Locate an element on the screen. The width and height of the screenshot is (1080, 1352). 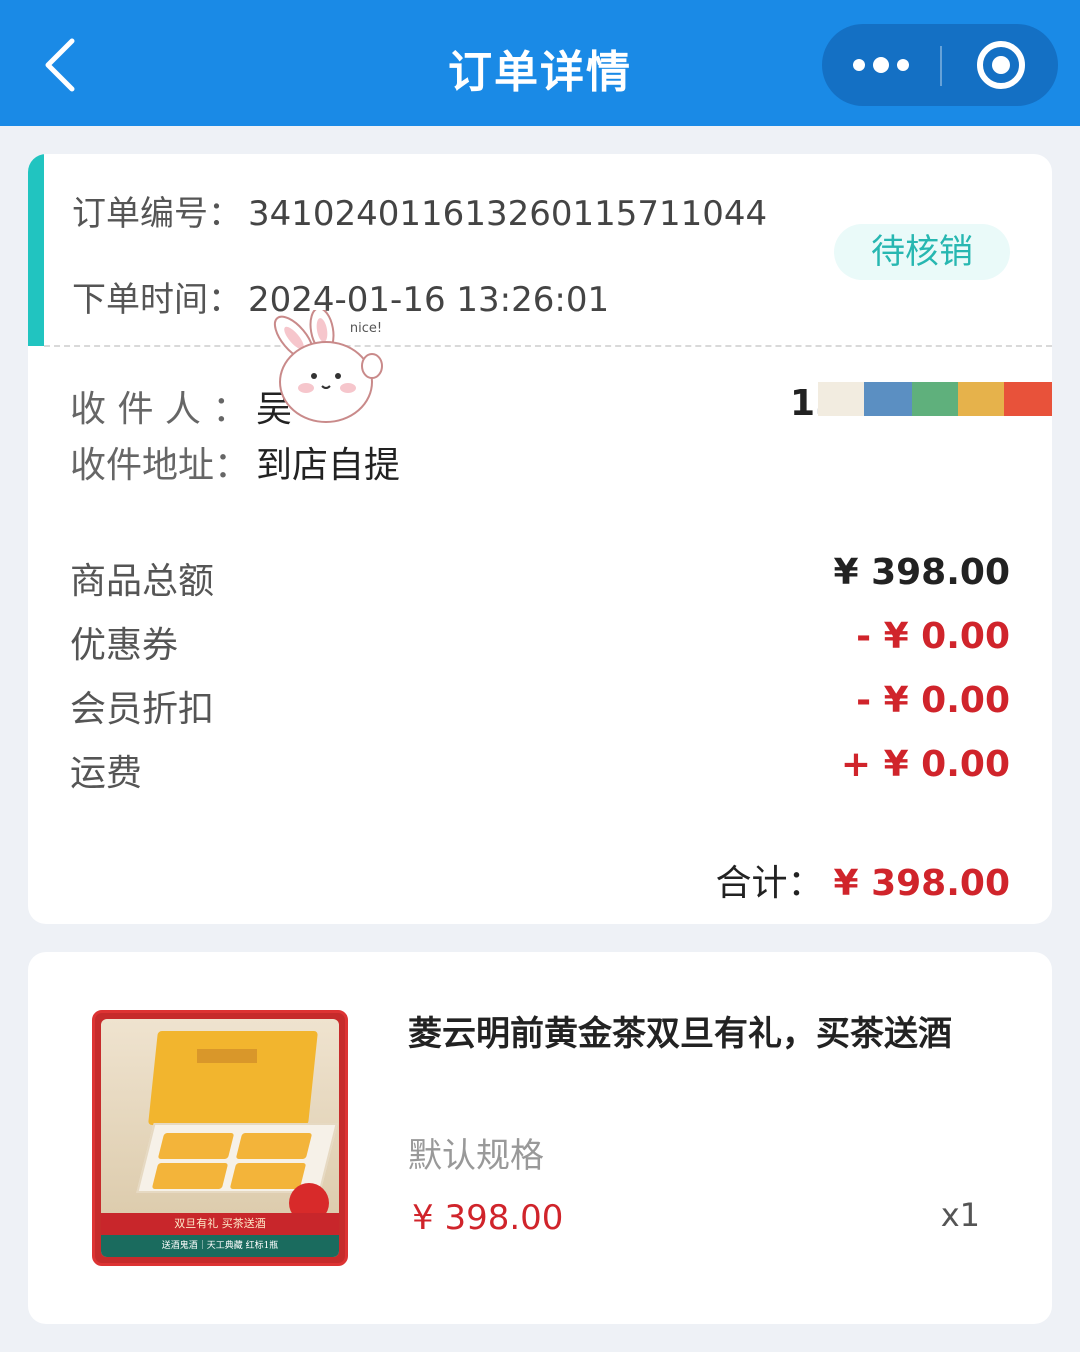
product-name: 菱云明前黄金茶双旦有礼，买茶送酒 is located at coordinates (680, 1030).